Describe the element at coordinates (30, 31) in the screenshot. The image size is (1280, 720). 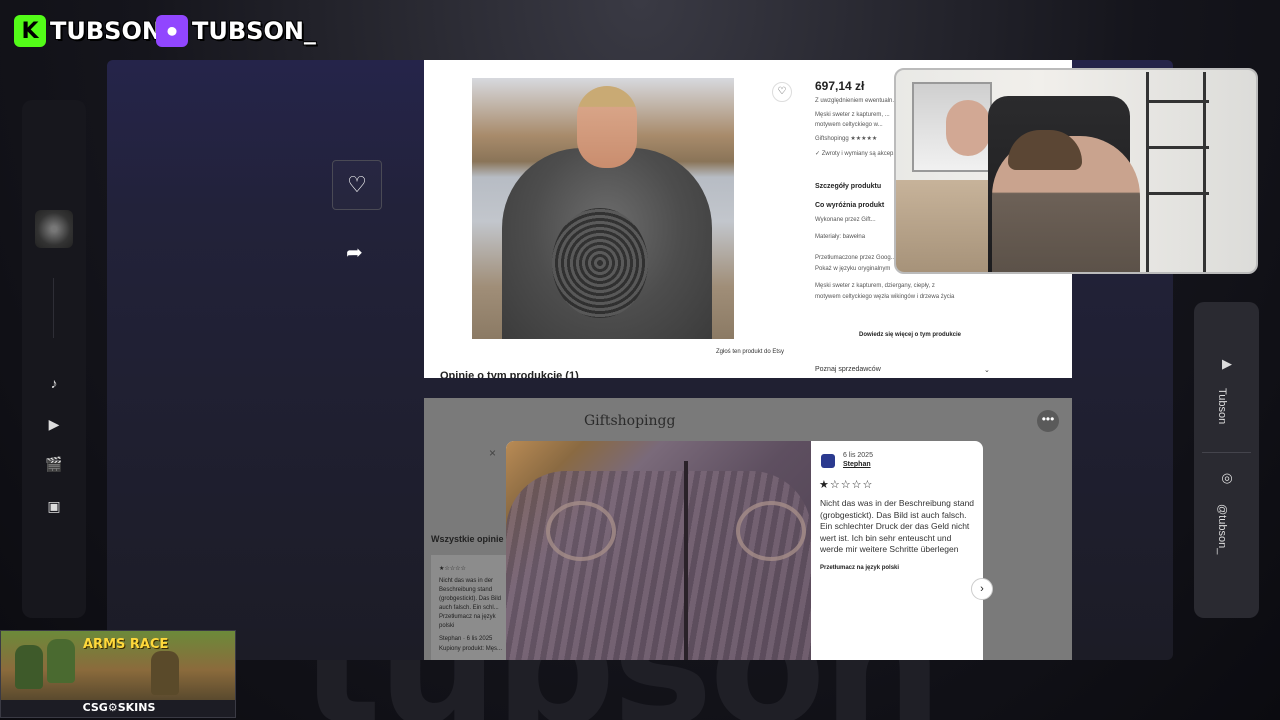
I see `kick-logo-icon: K` at that location.